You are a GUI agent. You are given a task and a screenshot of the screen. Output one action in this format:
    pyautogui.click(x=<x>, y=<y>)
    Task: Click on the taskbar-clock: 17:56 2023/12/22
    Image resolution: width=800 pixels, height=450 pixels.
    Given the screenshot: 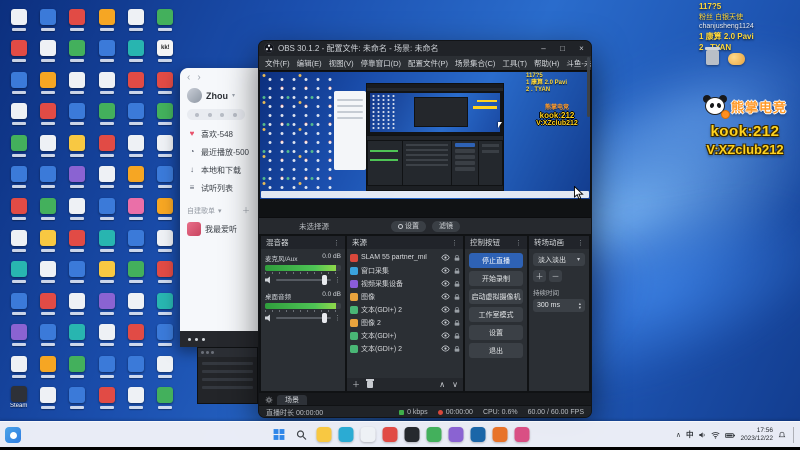 What is the action you would take?
    pyautogui.click(x=756, y=435)
    